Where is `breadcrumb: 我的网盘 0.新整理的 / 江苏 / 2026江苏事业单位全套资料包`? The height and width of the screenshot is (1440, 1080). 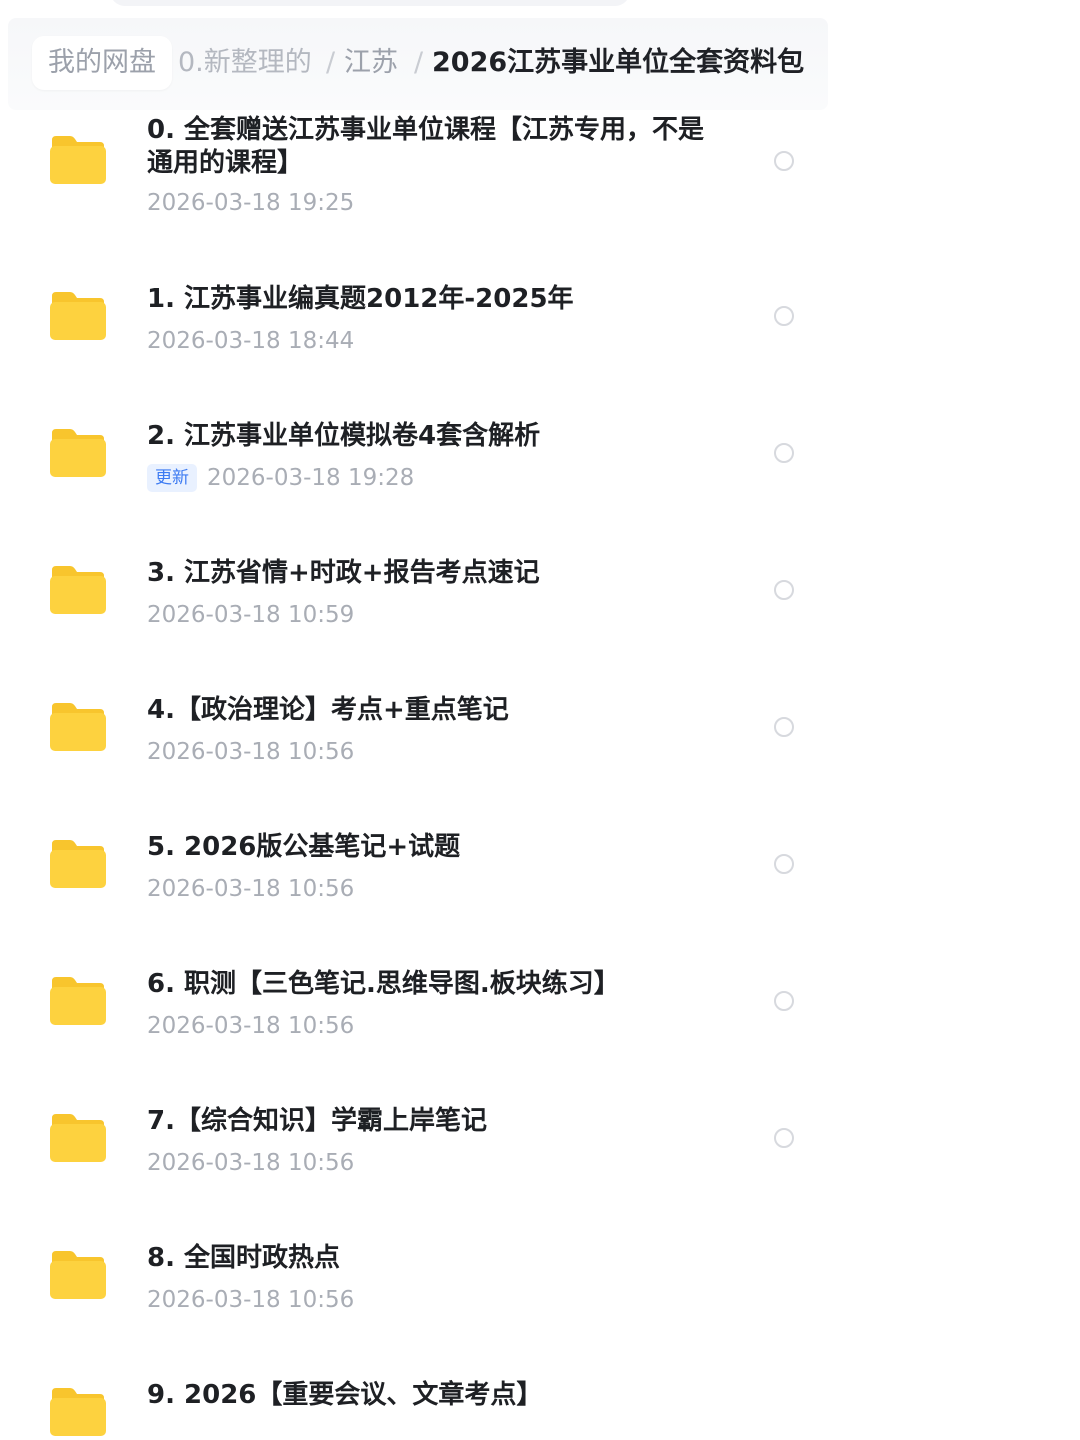
breadcrumb: 我的网盘 0.新整理的 / 江苏 / 2026江苏事业单位全套资料包 is located at coordinates (418, 64).